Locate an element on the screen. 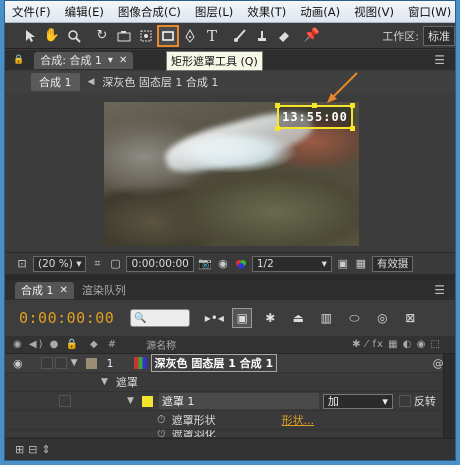 The height and width of the screenshot is (465, 460). tab-composition: 合成: 合成 1 ▾ ✕ is located at coordinates (84, 60).